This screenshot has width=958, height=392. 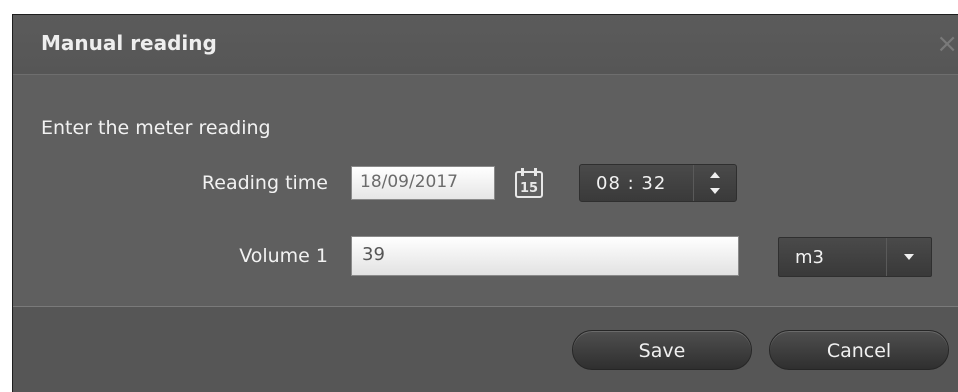 What do you see at coordinates (545, 256) in the screenshot?
I see `volume-field: 39` at bounding box center [545, 256].